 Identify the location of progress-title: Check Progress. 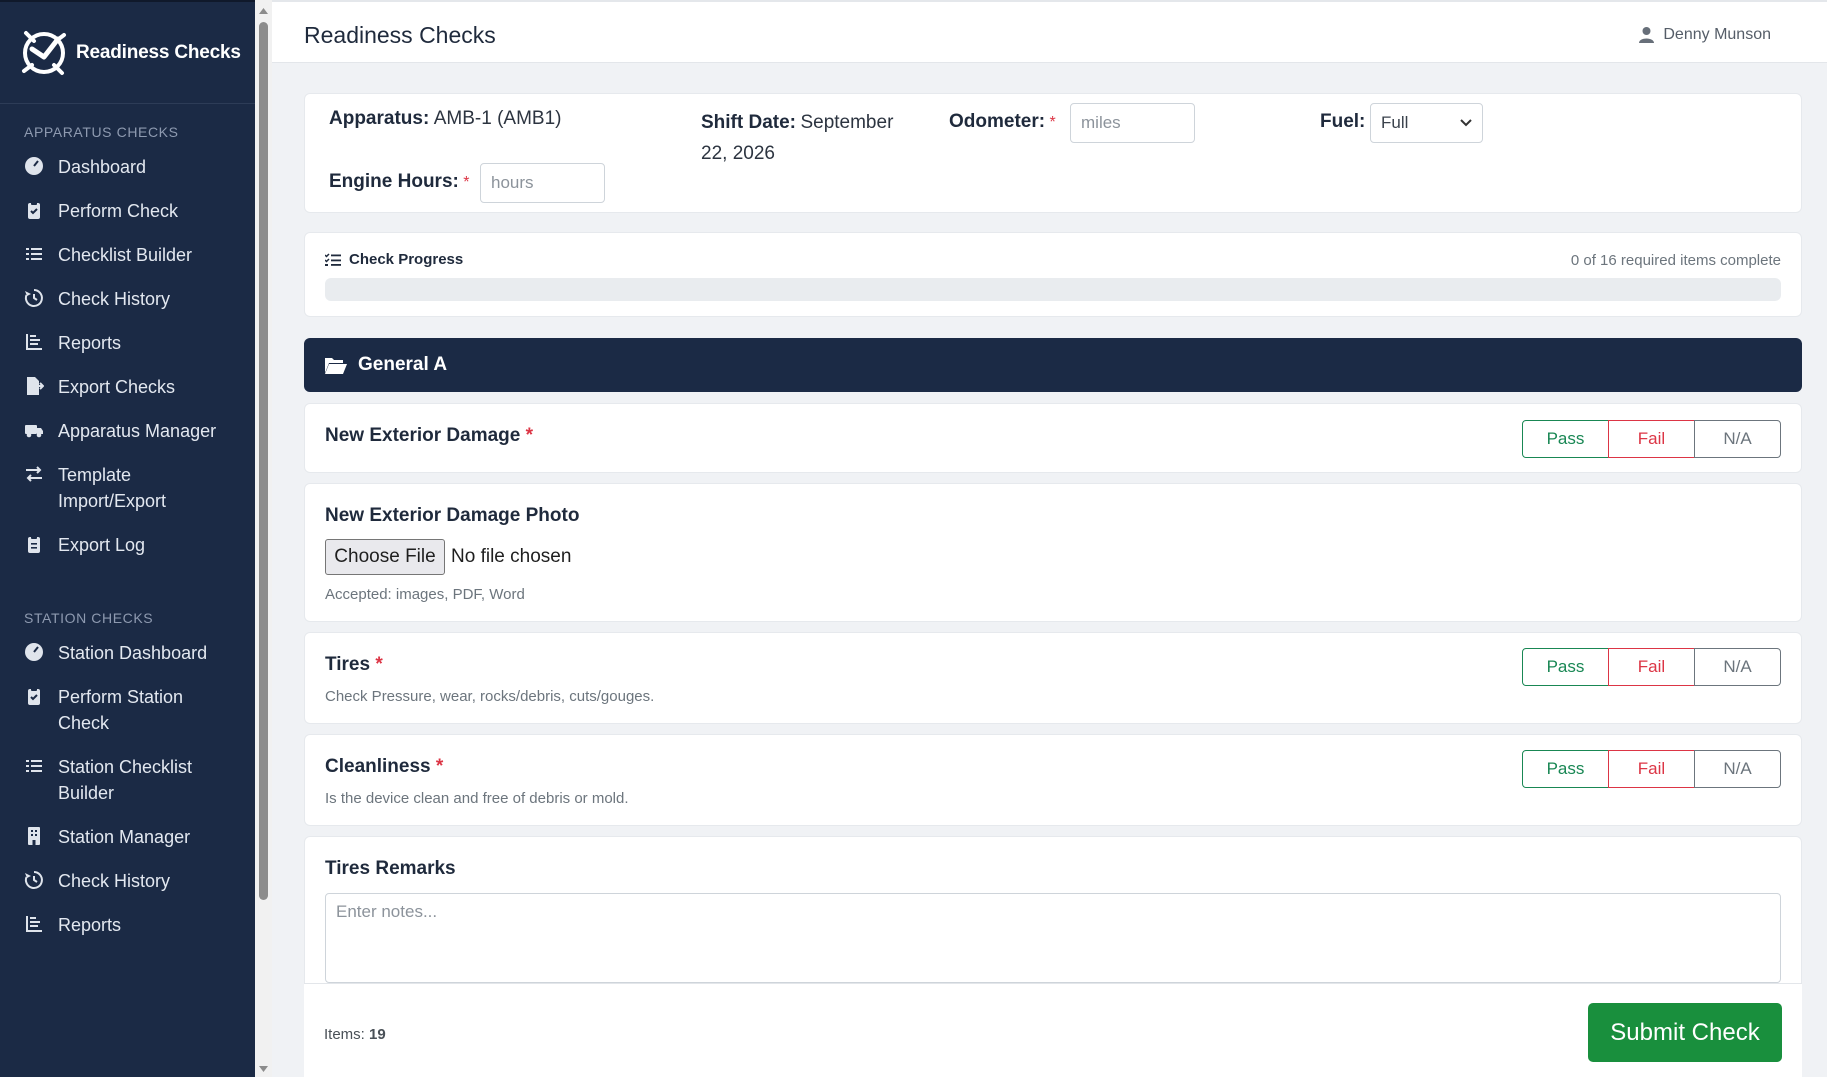
(394, 259).